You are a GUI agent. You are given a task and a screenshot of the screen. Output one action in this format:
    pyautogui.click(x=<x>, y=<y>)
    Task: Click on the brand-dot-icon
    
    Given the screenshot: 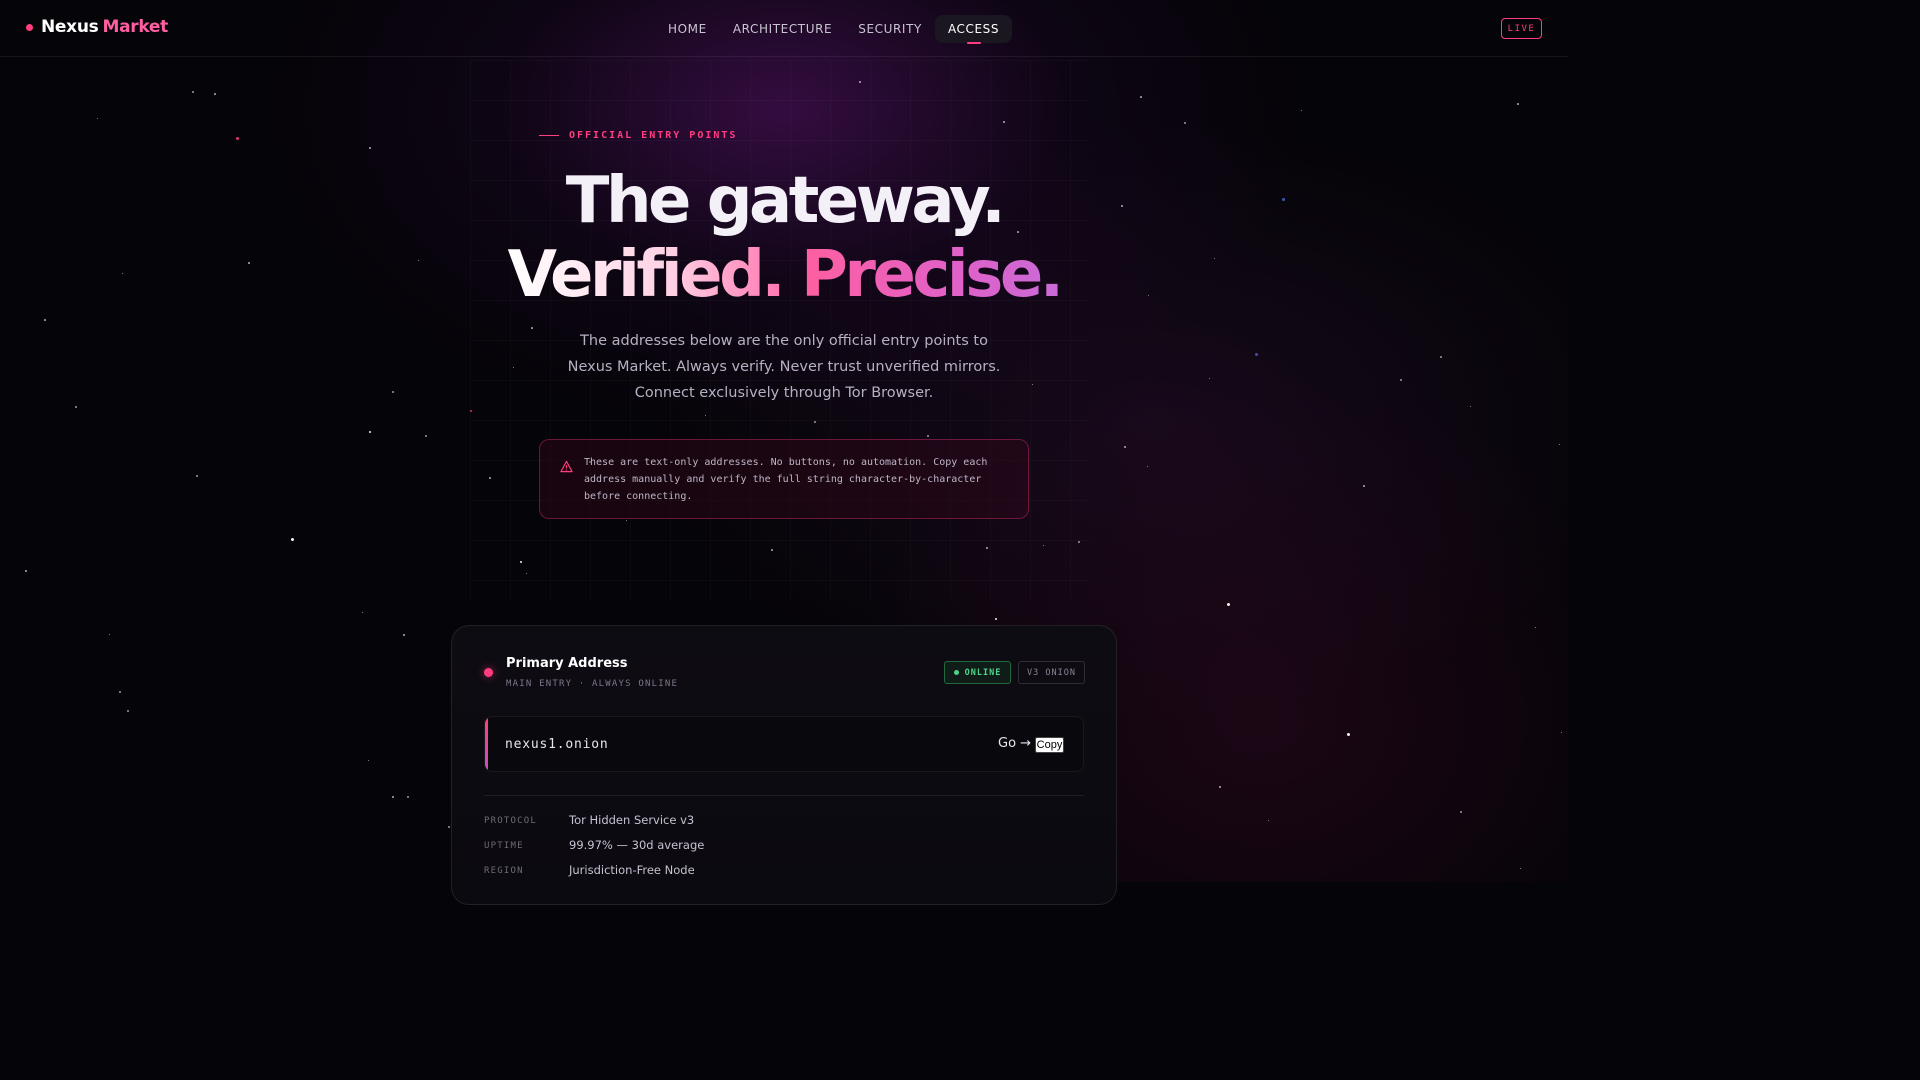 What is the action you would take?
    pyautogui.click(x=29, y=27)
    